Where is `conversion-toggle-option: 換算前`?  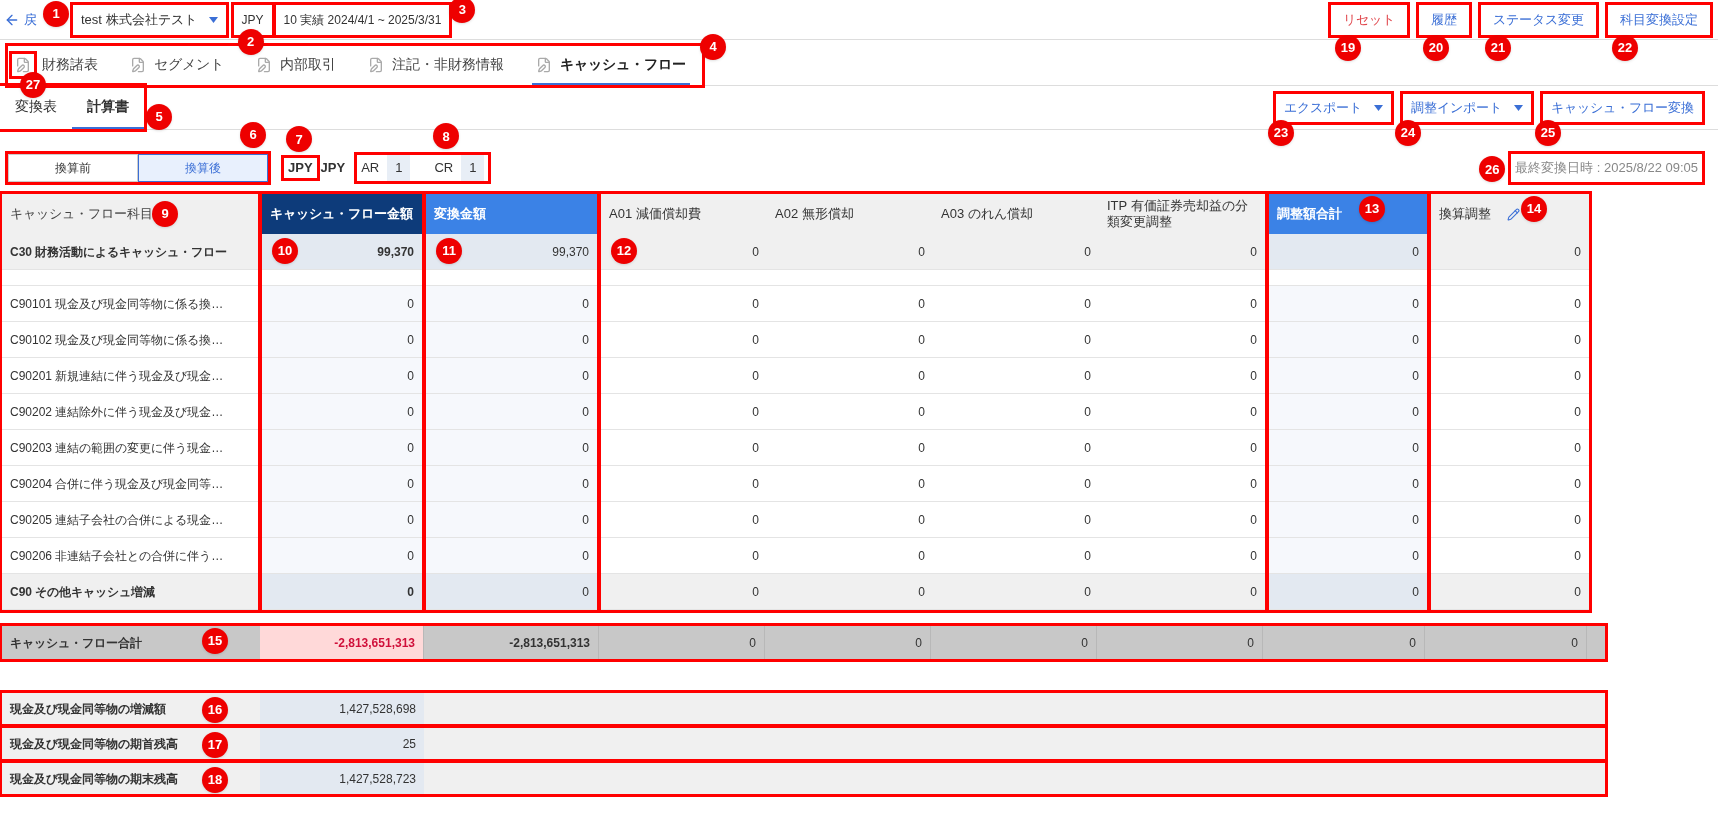
conversion-toggle-option: 換算前 is located at coordinates (73, 168).